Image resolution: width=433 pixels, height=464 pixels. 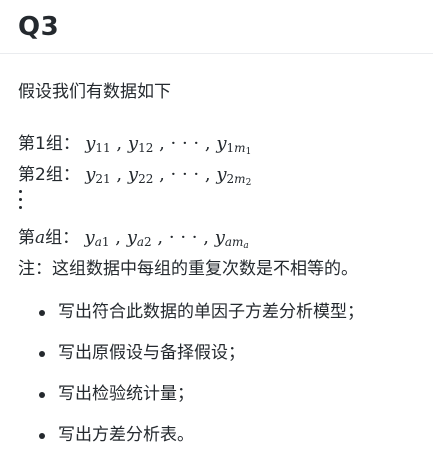 What do you see at coordinates (166, 239) in the screenshot?
I see `group-values-a: ya1 , ya2 , · · · , yama` at bounding box center [166, 239].